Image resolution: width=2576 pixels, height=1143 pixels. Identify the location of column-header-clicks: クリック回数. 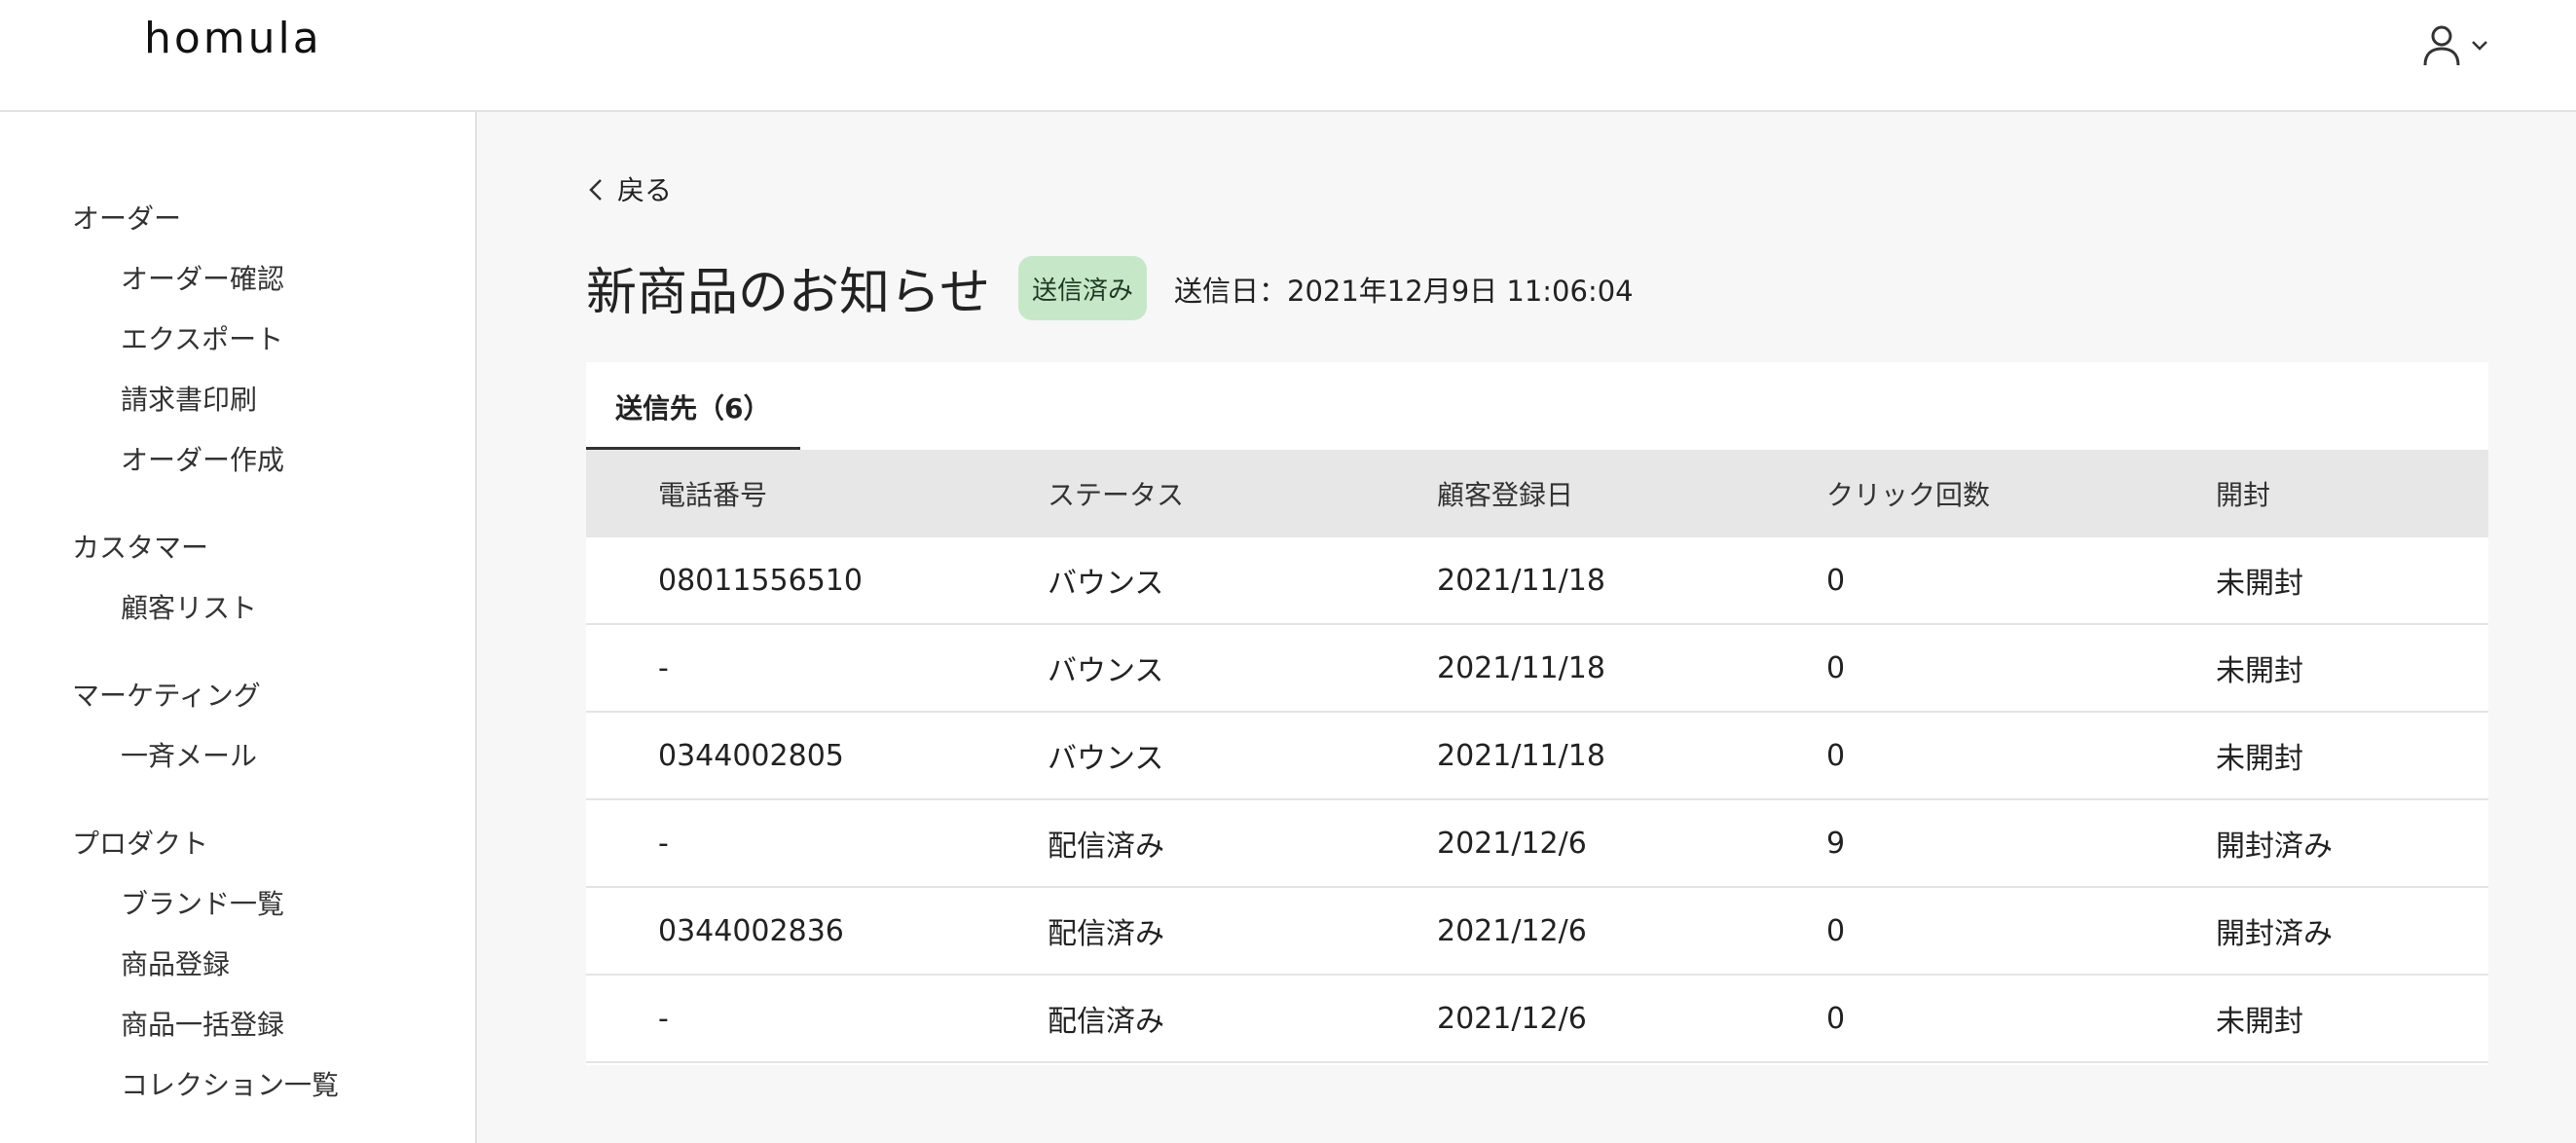
(1908, 494).